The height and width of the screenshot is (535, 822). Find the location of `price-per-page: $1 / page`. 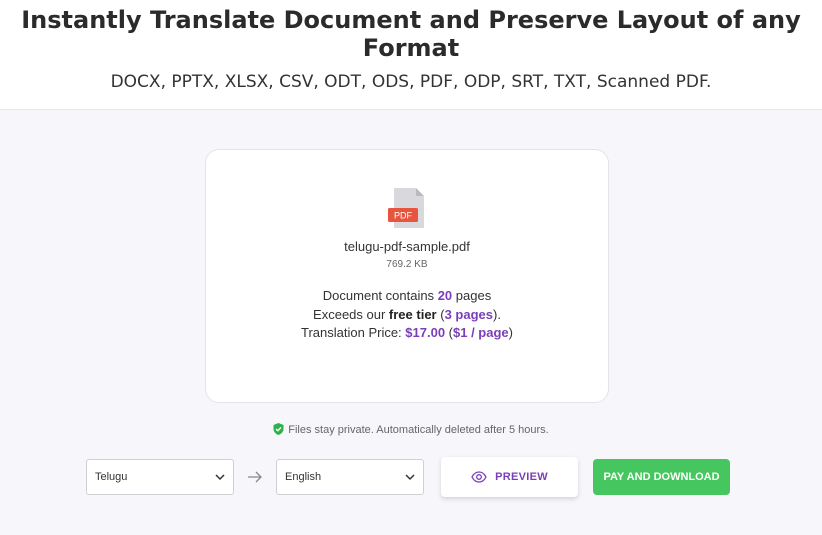

price-per-page: $1 / page is located at coordinates (481, 332).